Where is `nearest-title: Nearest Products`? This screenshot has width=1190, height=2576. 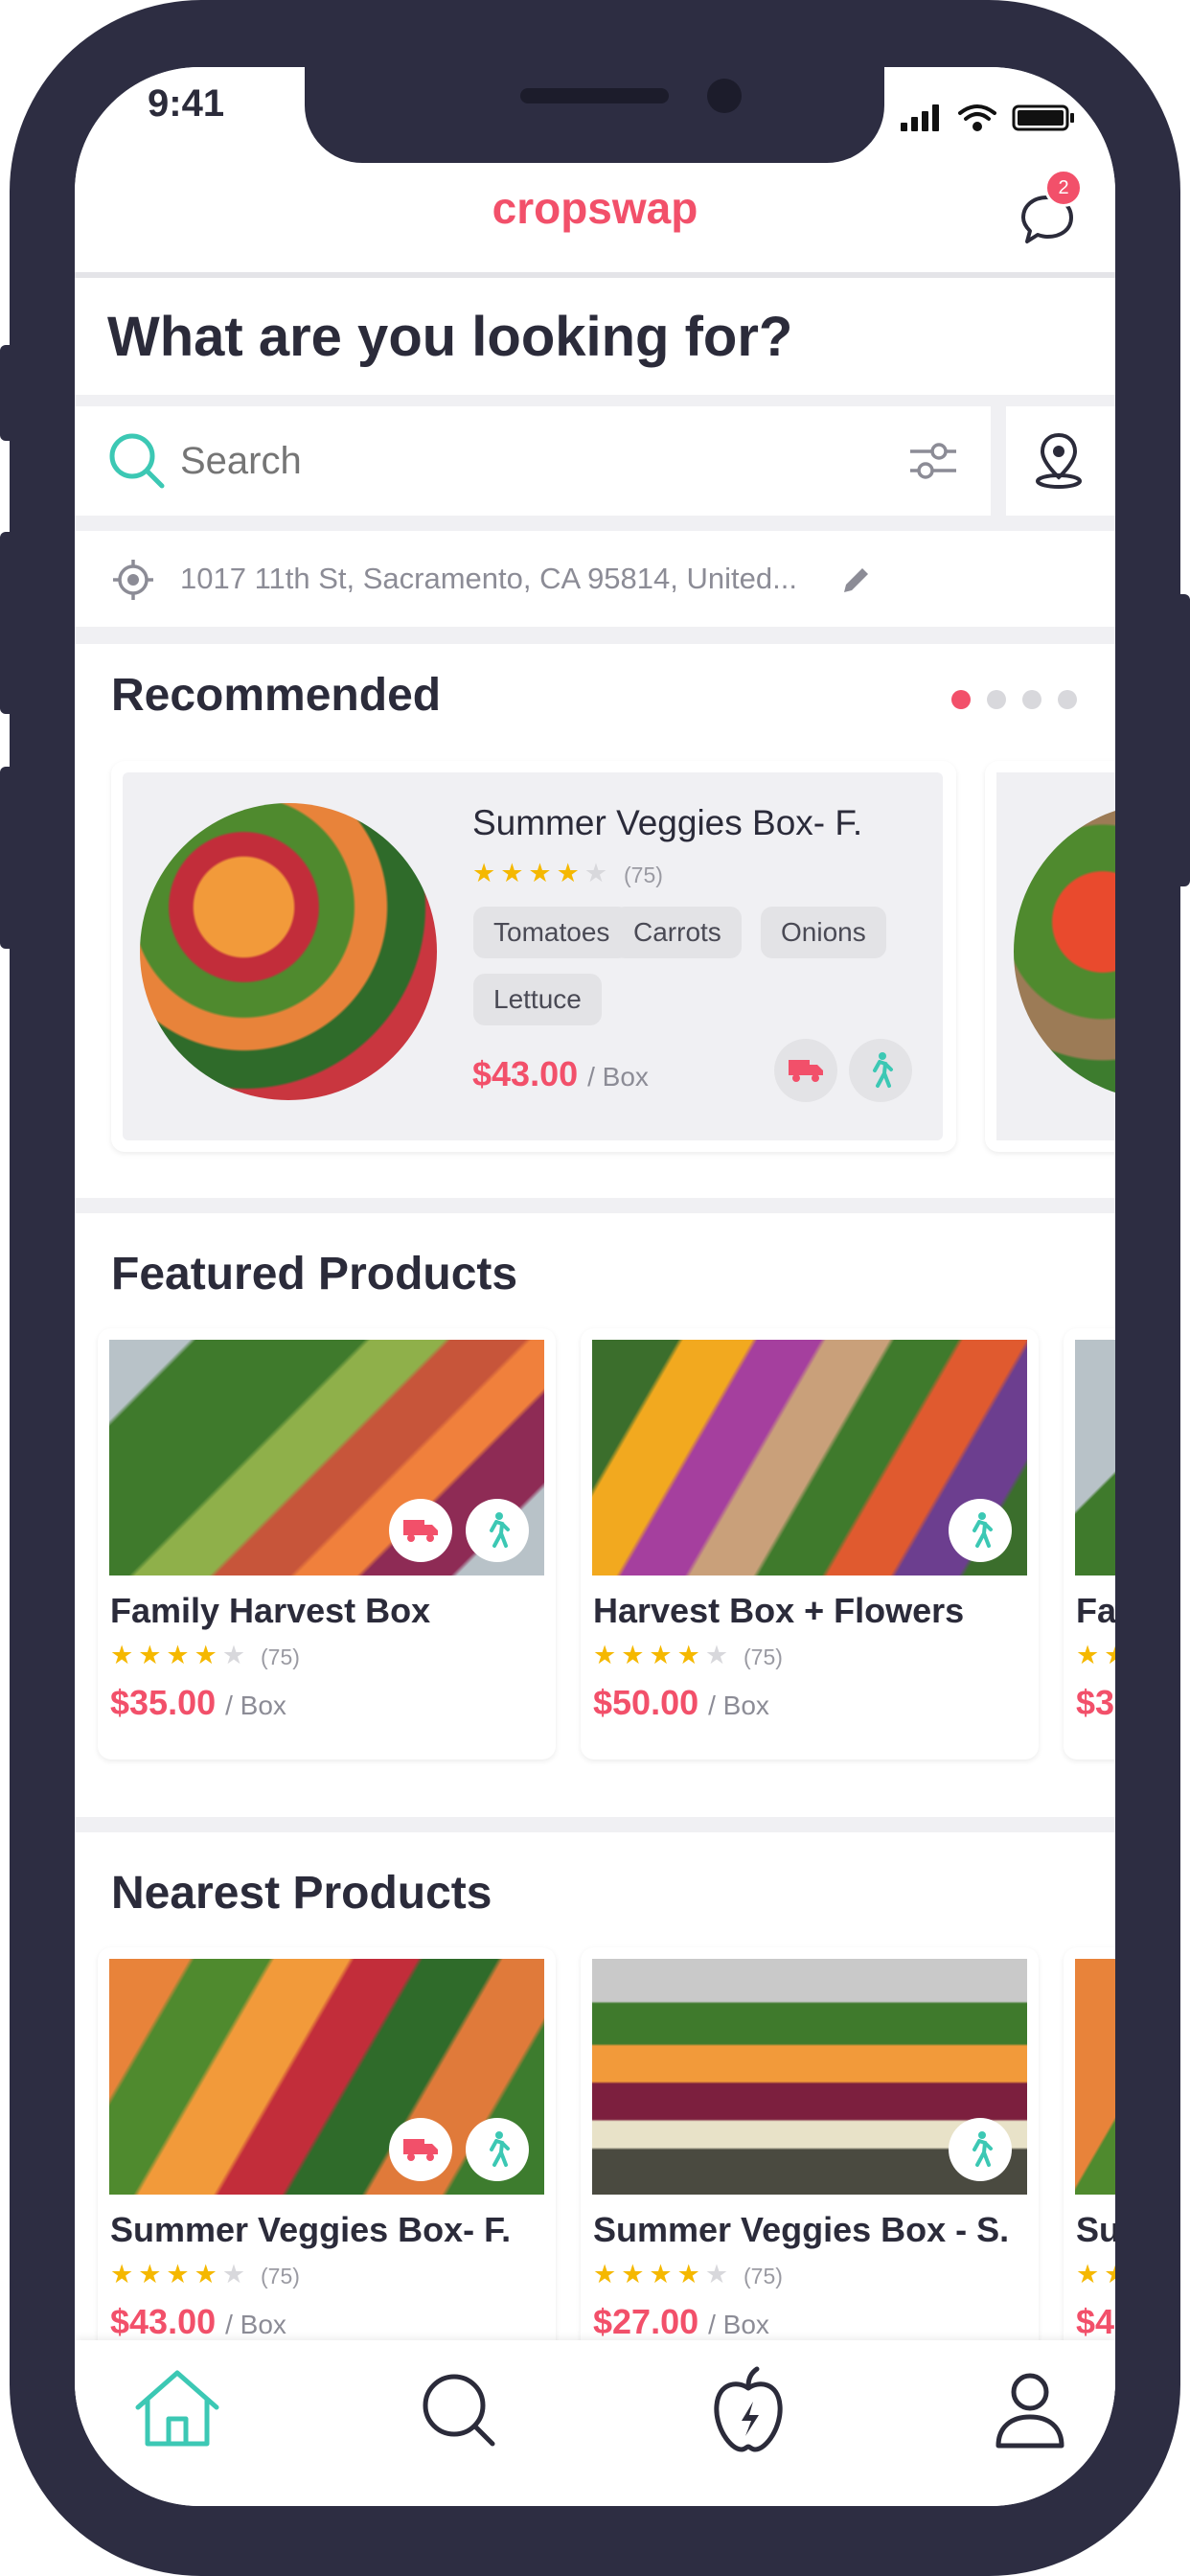 nearest-title: Nearest Products is located at coordinates (302, 1893).